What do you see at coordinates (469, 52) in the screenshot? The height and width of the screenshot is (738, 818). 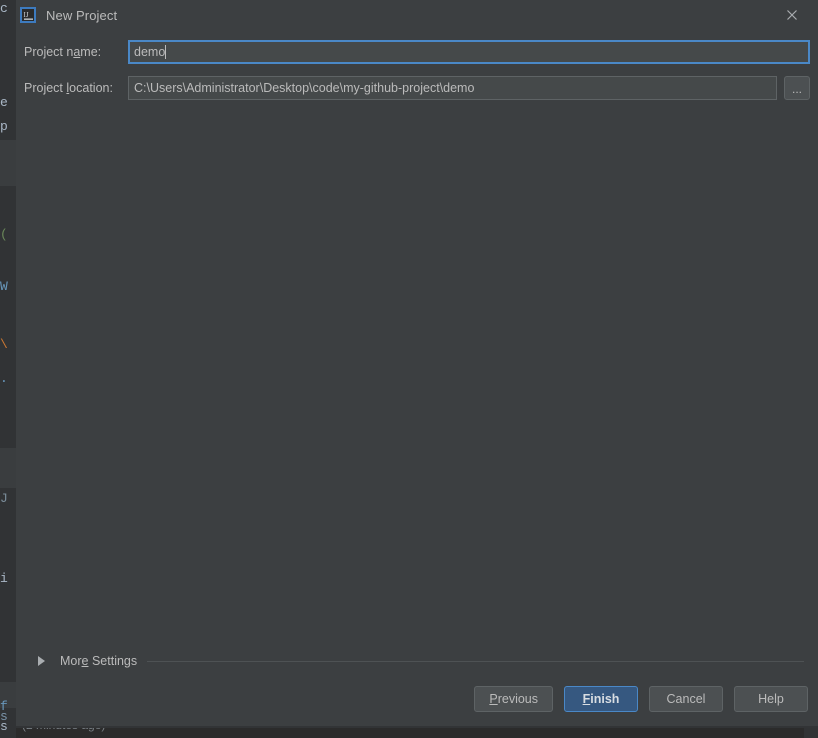 I see `project-name-input: demo` at bounding box center [469, 52].